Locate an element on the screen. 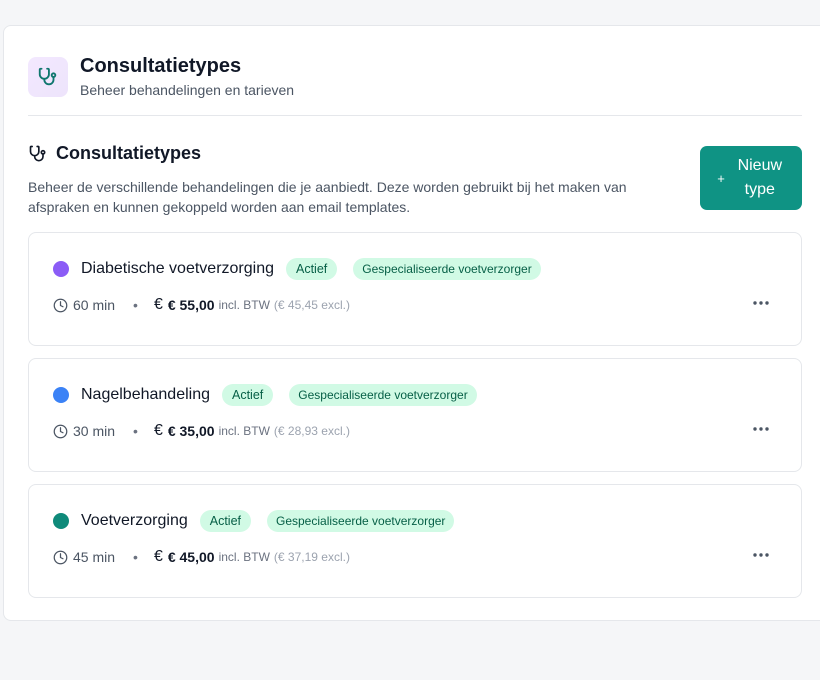 Image resolution: width=820 pixels, height=680 pixels. duration: 60 min is located at coordinates (94, 305).